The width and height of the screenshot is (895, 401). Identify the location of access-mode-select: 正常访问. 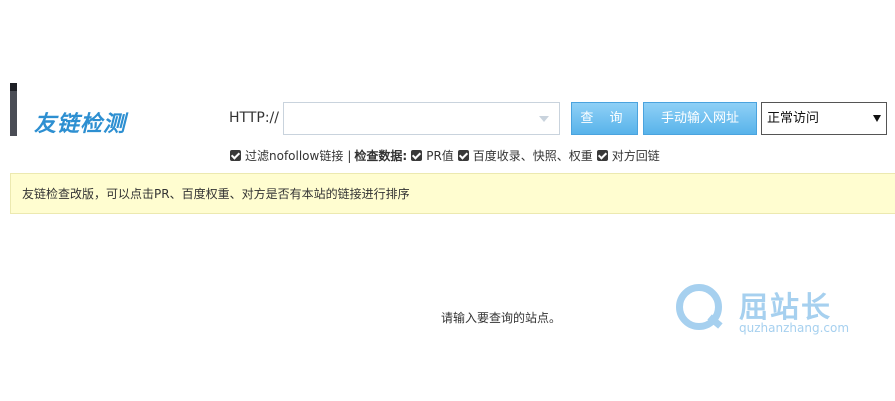
(824, 118).